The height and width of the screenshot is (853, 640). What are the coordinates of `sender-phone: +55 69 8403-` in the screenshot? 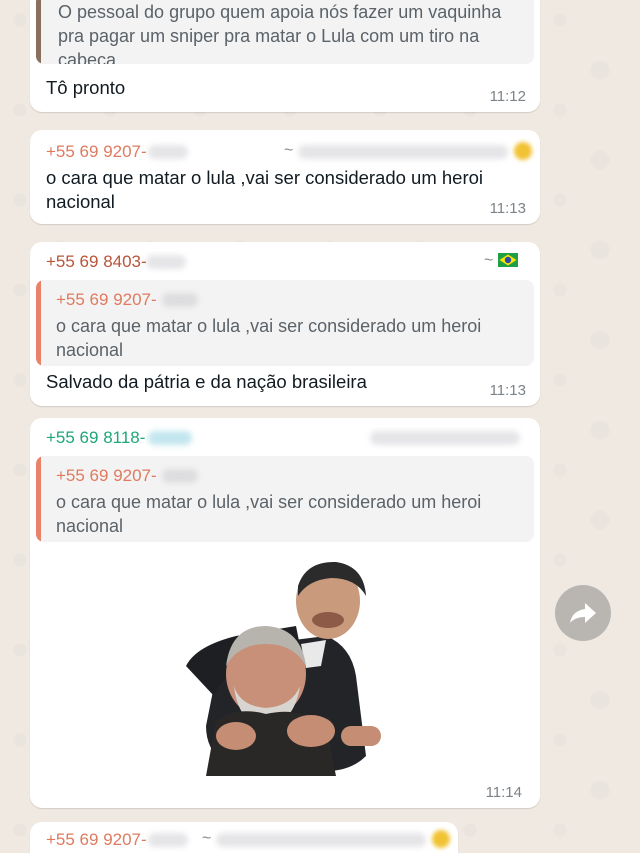 It's located at (96, 262).